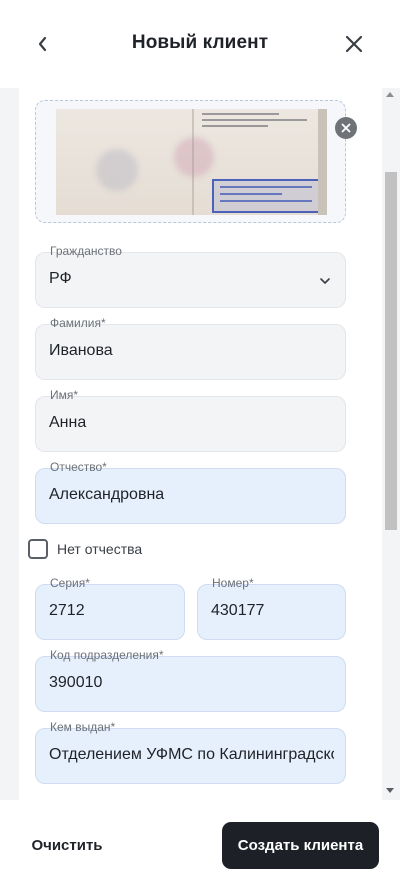 Image resolution: width=400 pixels, height=887 pixels. Describe the element at coordinates (81, 350) in the screenshot. I see `last-name-value: Иванова` at that location.